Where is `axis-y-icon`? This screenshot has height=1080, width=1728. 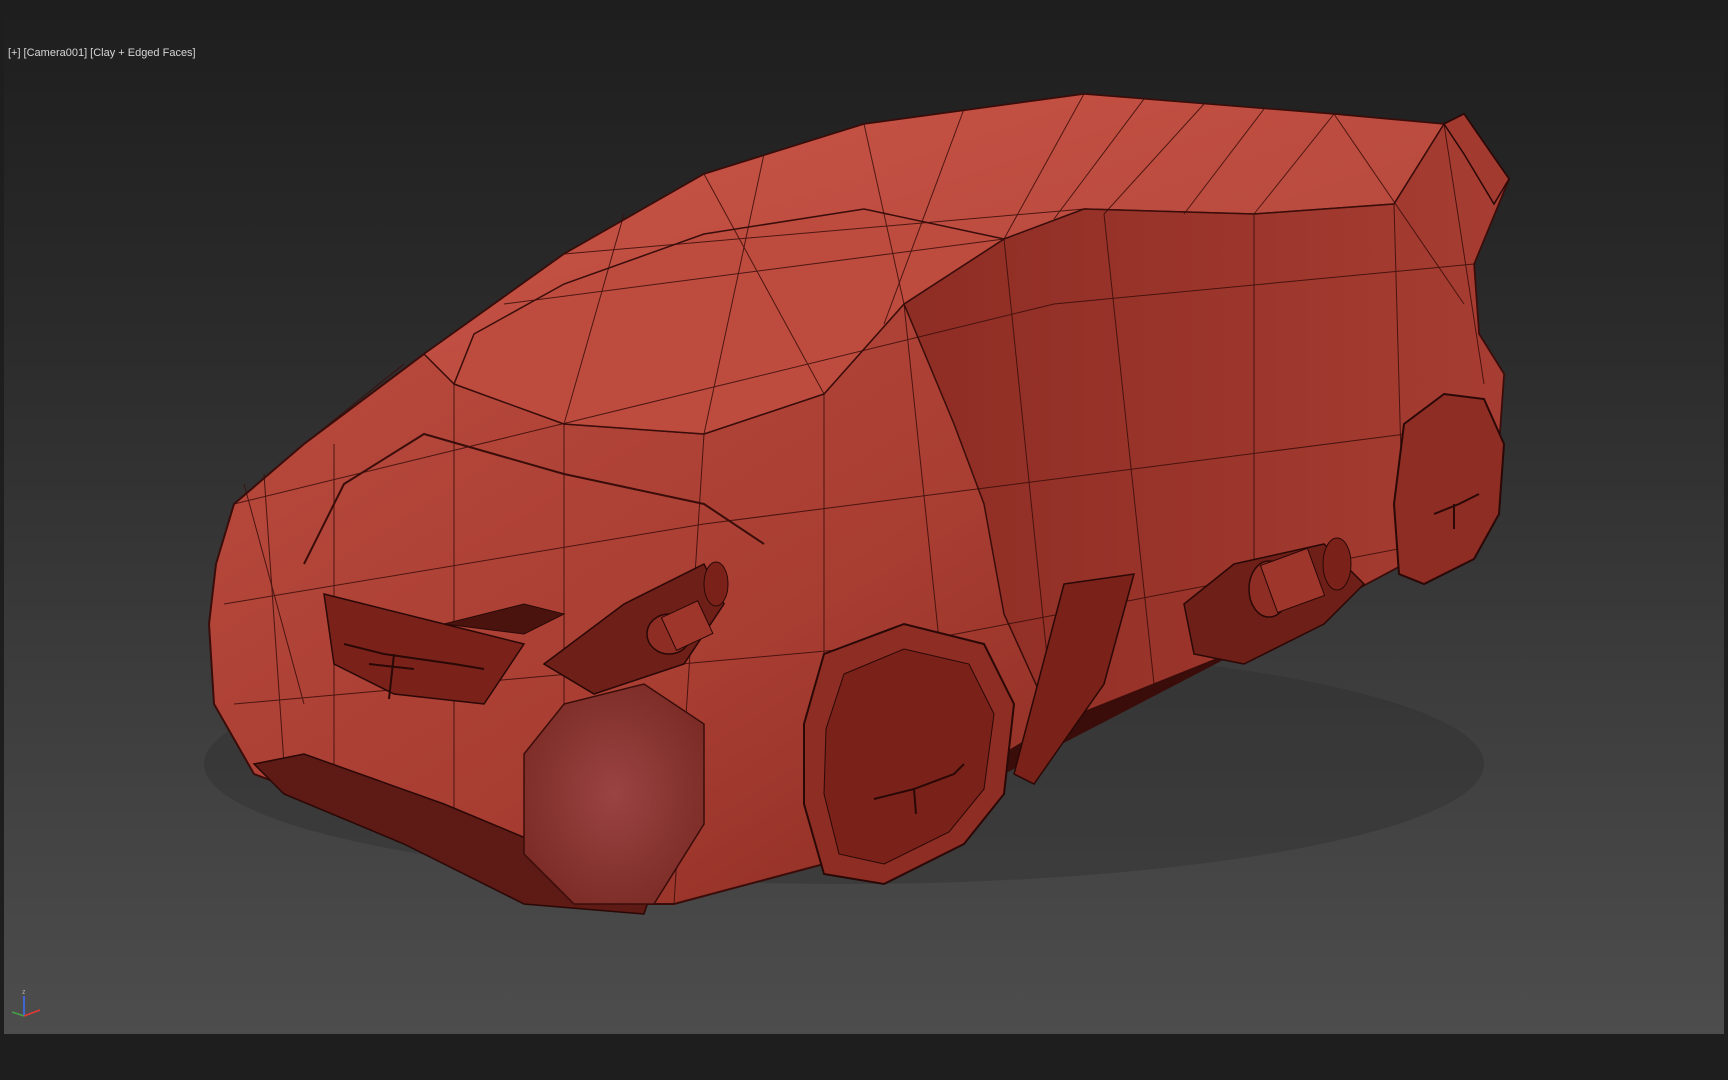 axis-y-icon is located at coordinates (18, 1014).